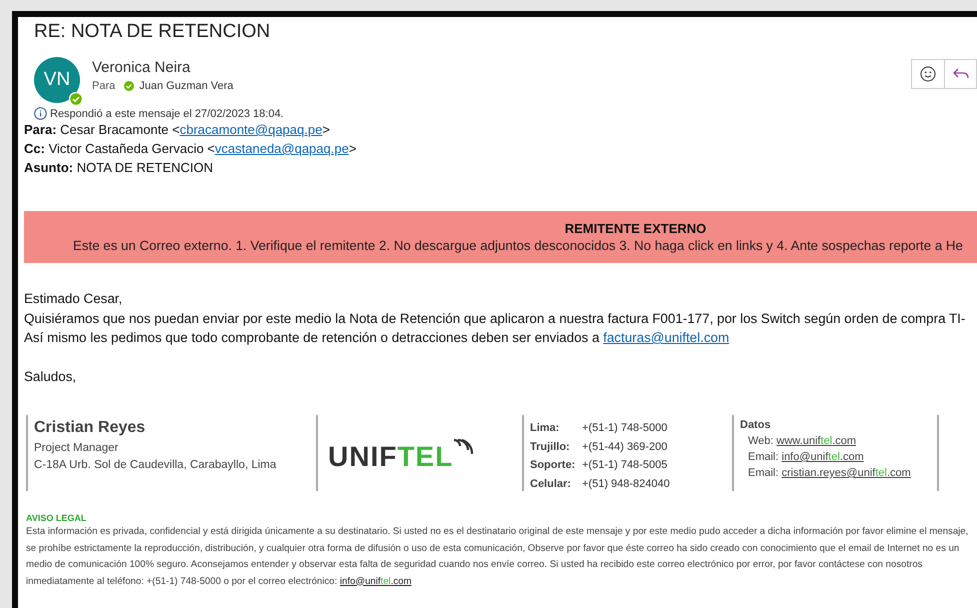 This screenshot has height=608, width=977. What do you see at coordinates (376, 581) in the screenshot?
I see `email-link: info@uniftel.com` at bounding box center [376, 581].